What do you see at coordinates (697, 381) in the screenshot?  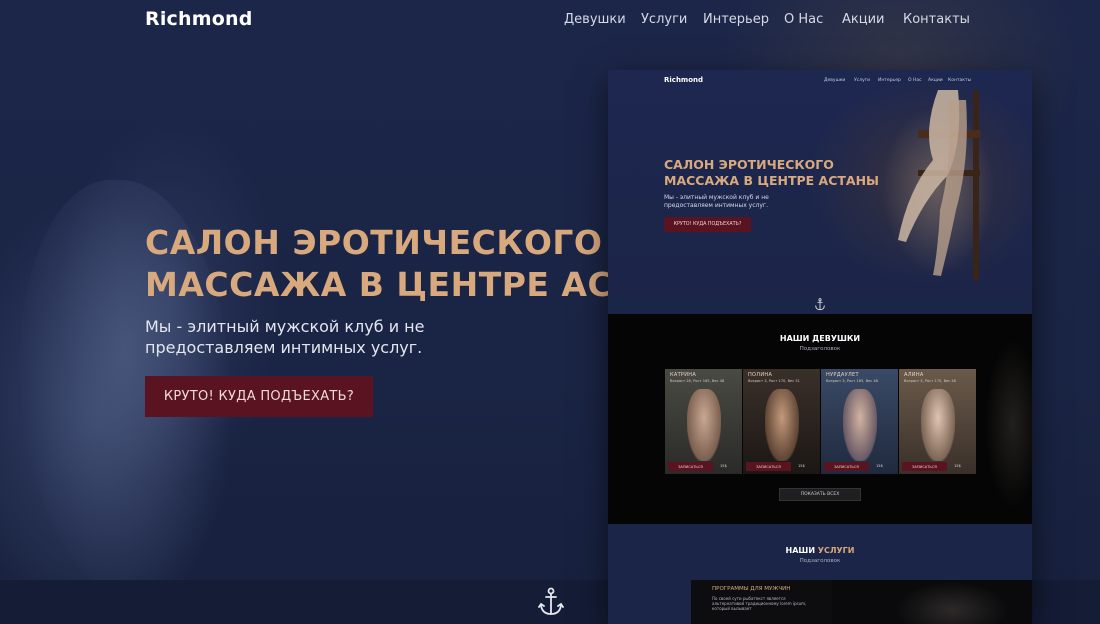 I see `girl-meta: Возраст 28, Рост 165, Вес 48` at bounding box center [697, 381].